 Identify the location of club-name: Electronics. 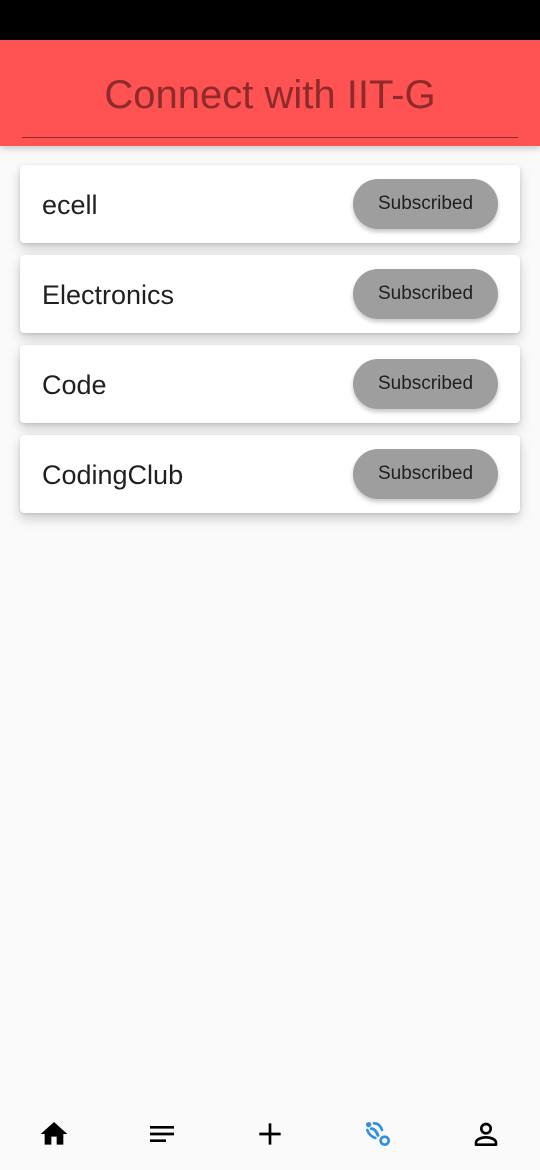
(108, 295).